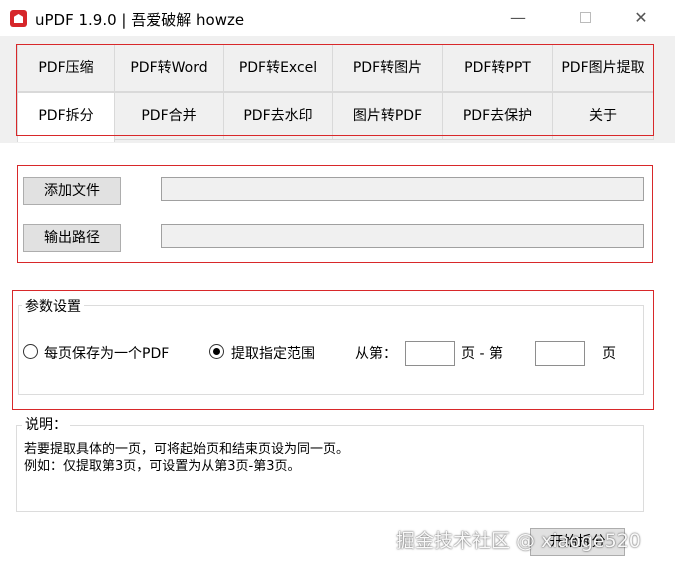 Image resolution: width=675 pixels, height=568 pixels. What do you see at coordinates (72, 191) in the screenshot?
I see `add-file-button: 添加文件` at bounding box center [72, 191].